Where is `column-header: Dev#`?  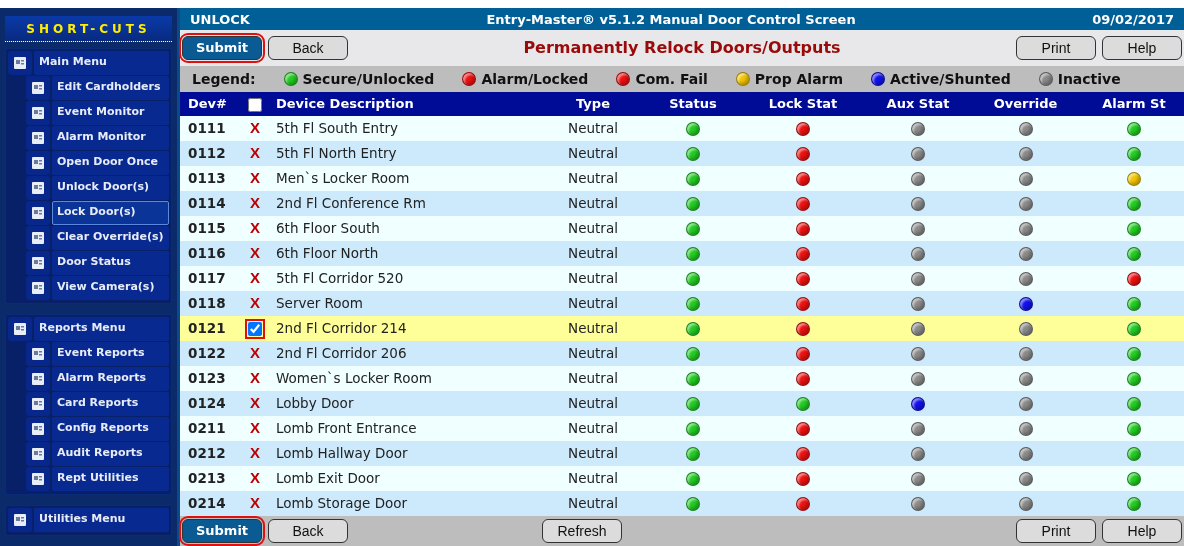
column-header: Dev# is located at coordinates (211, 104).